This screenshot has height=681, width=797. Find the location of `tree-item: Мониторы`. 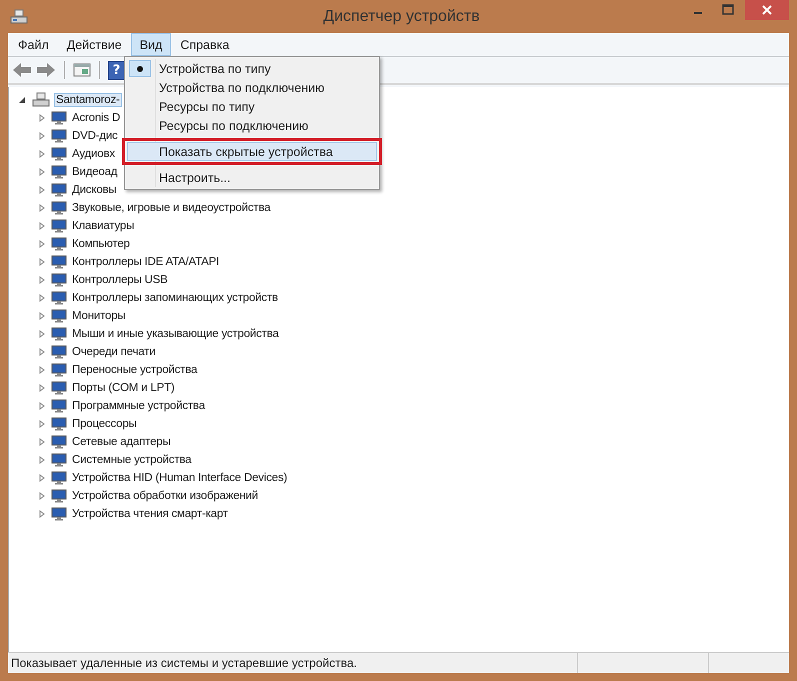

tree-item: Мониторы is located at coordinates (99, 316).